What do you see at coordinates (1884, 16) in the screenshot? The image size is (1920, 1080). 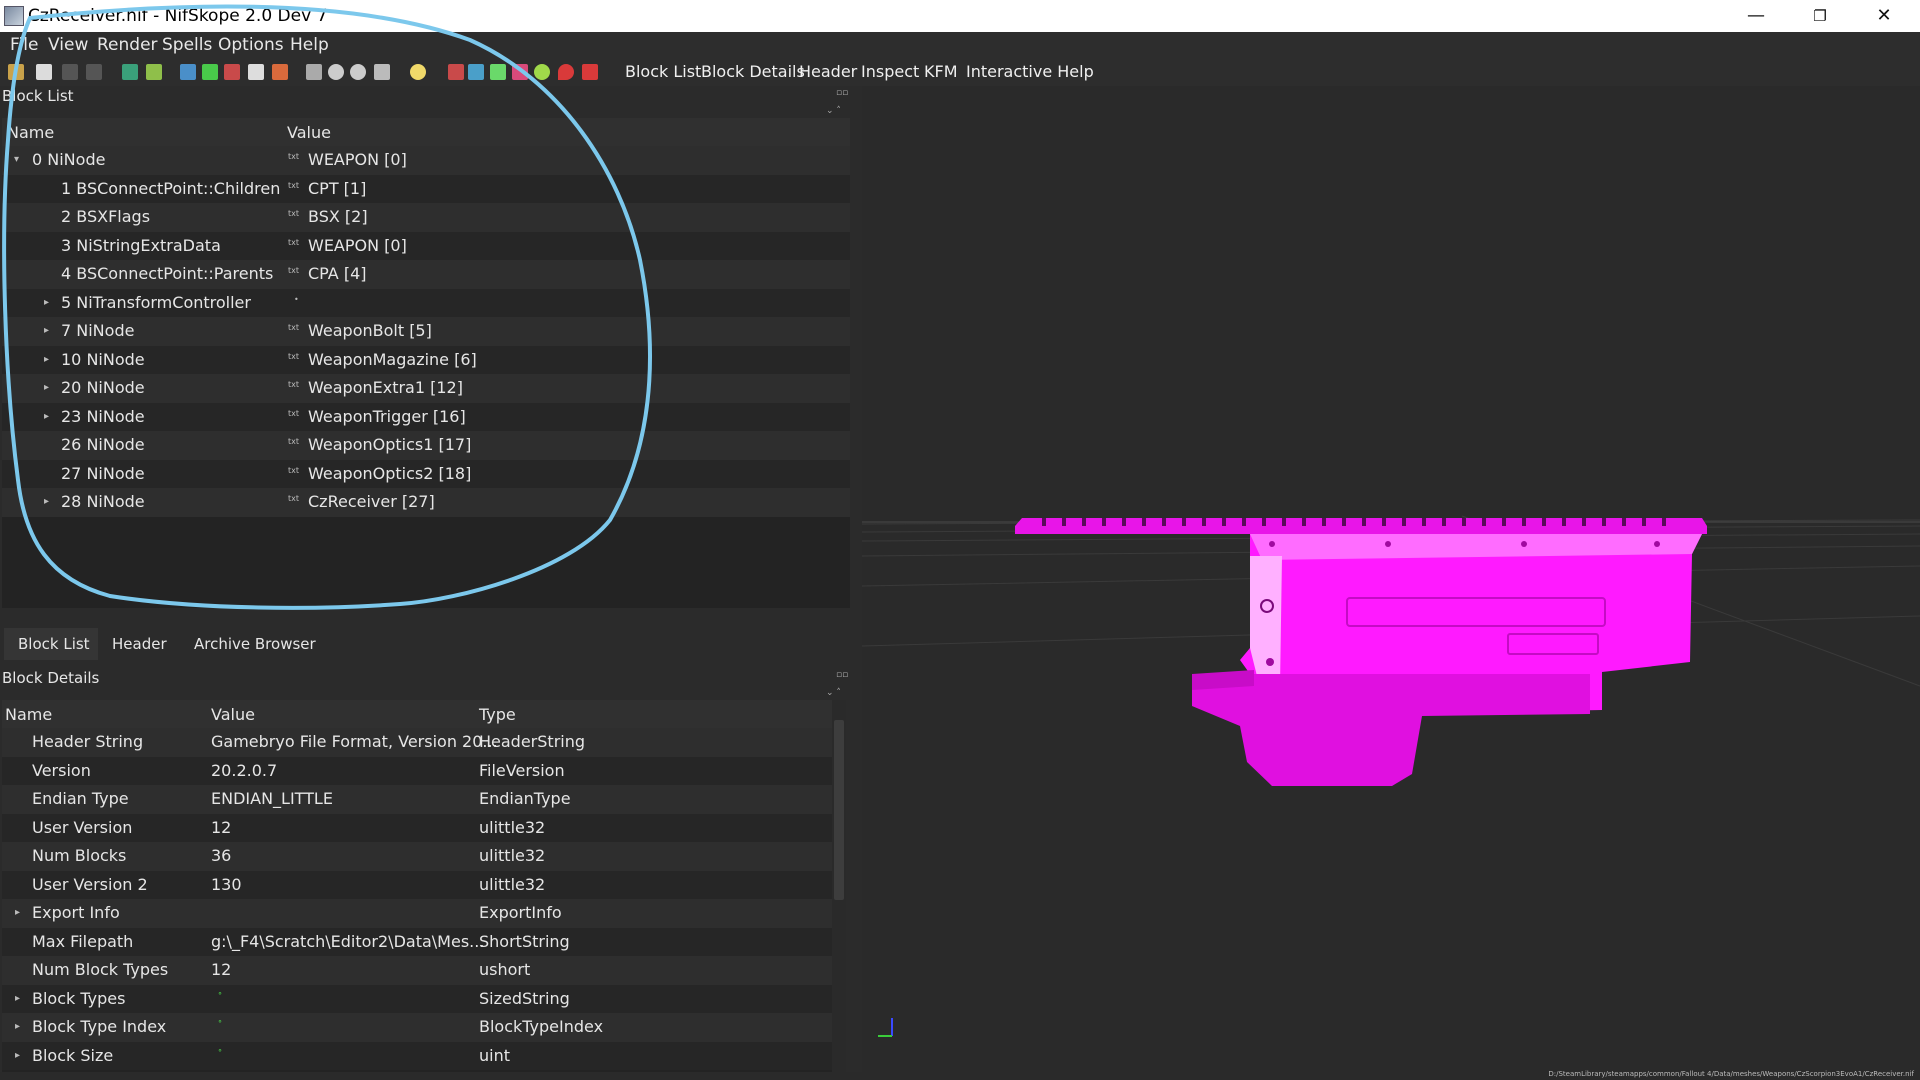 I see `close-button: ✕` at bounding box center [1884, 16].